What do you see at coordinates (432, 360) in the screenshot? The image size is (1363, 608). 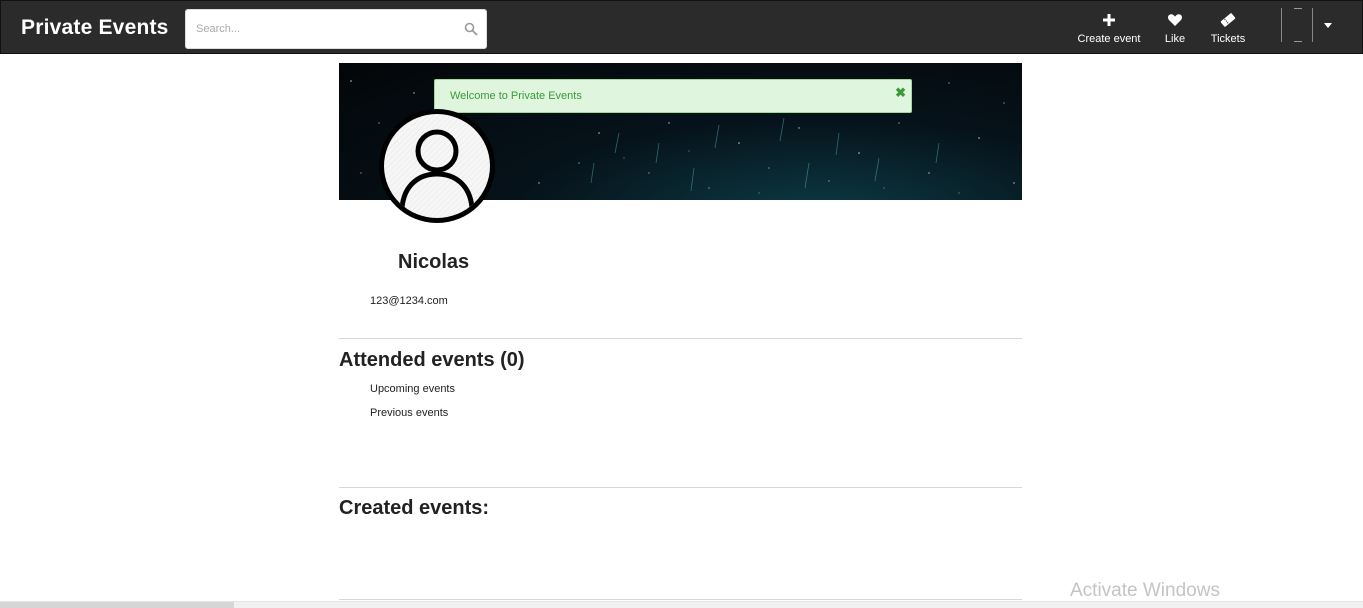 I see `attended-events-heading: Attended events (0)` at bounding box center [432, 360].